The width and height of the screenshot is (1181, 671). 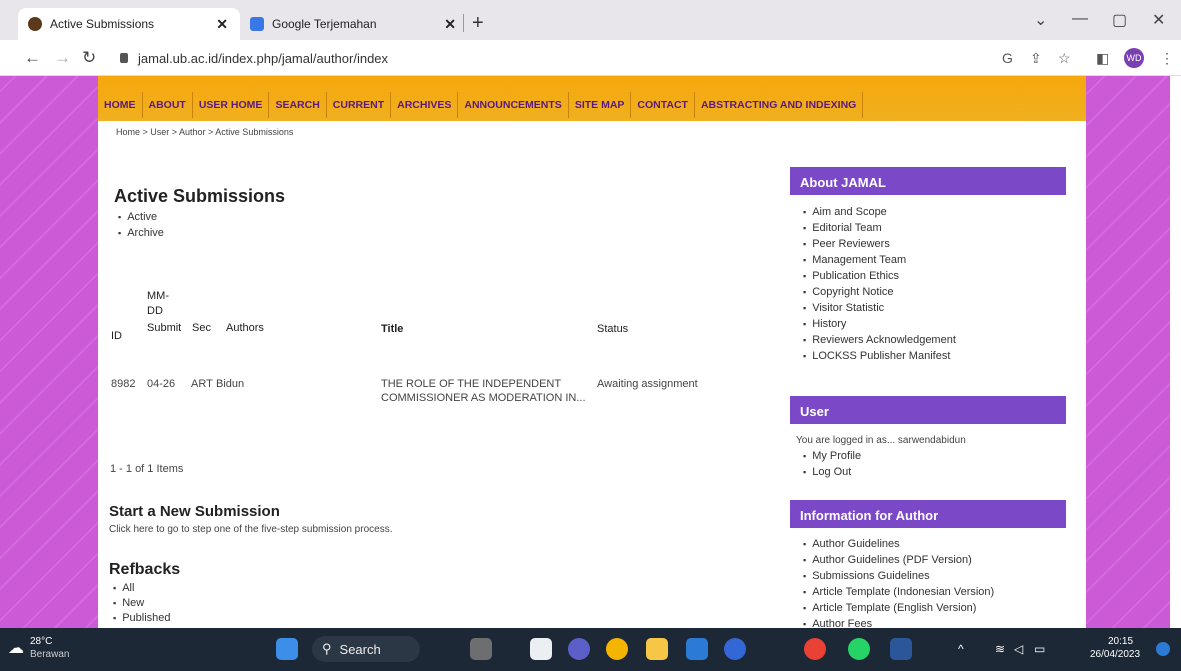 I want to click on back-icon: ←, so click(x=32, y=58).